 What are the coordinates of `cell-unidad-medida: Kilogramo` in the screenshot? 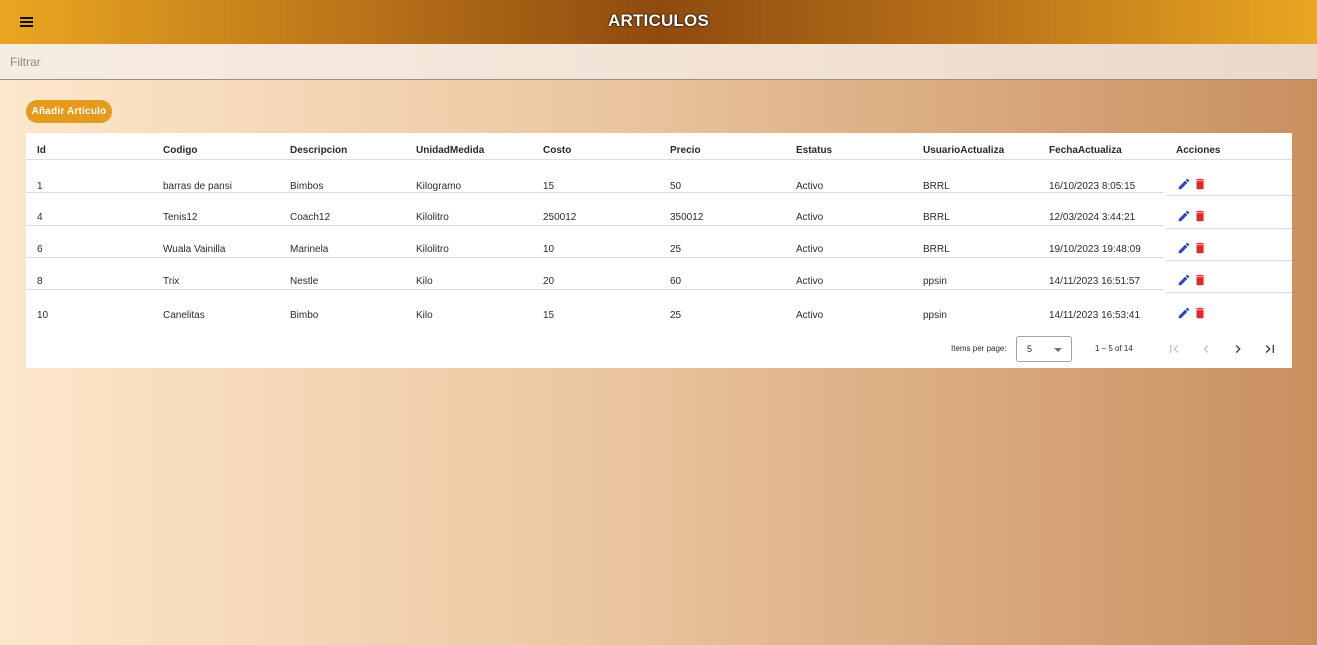 It's located at (439, 186).